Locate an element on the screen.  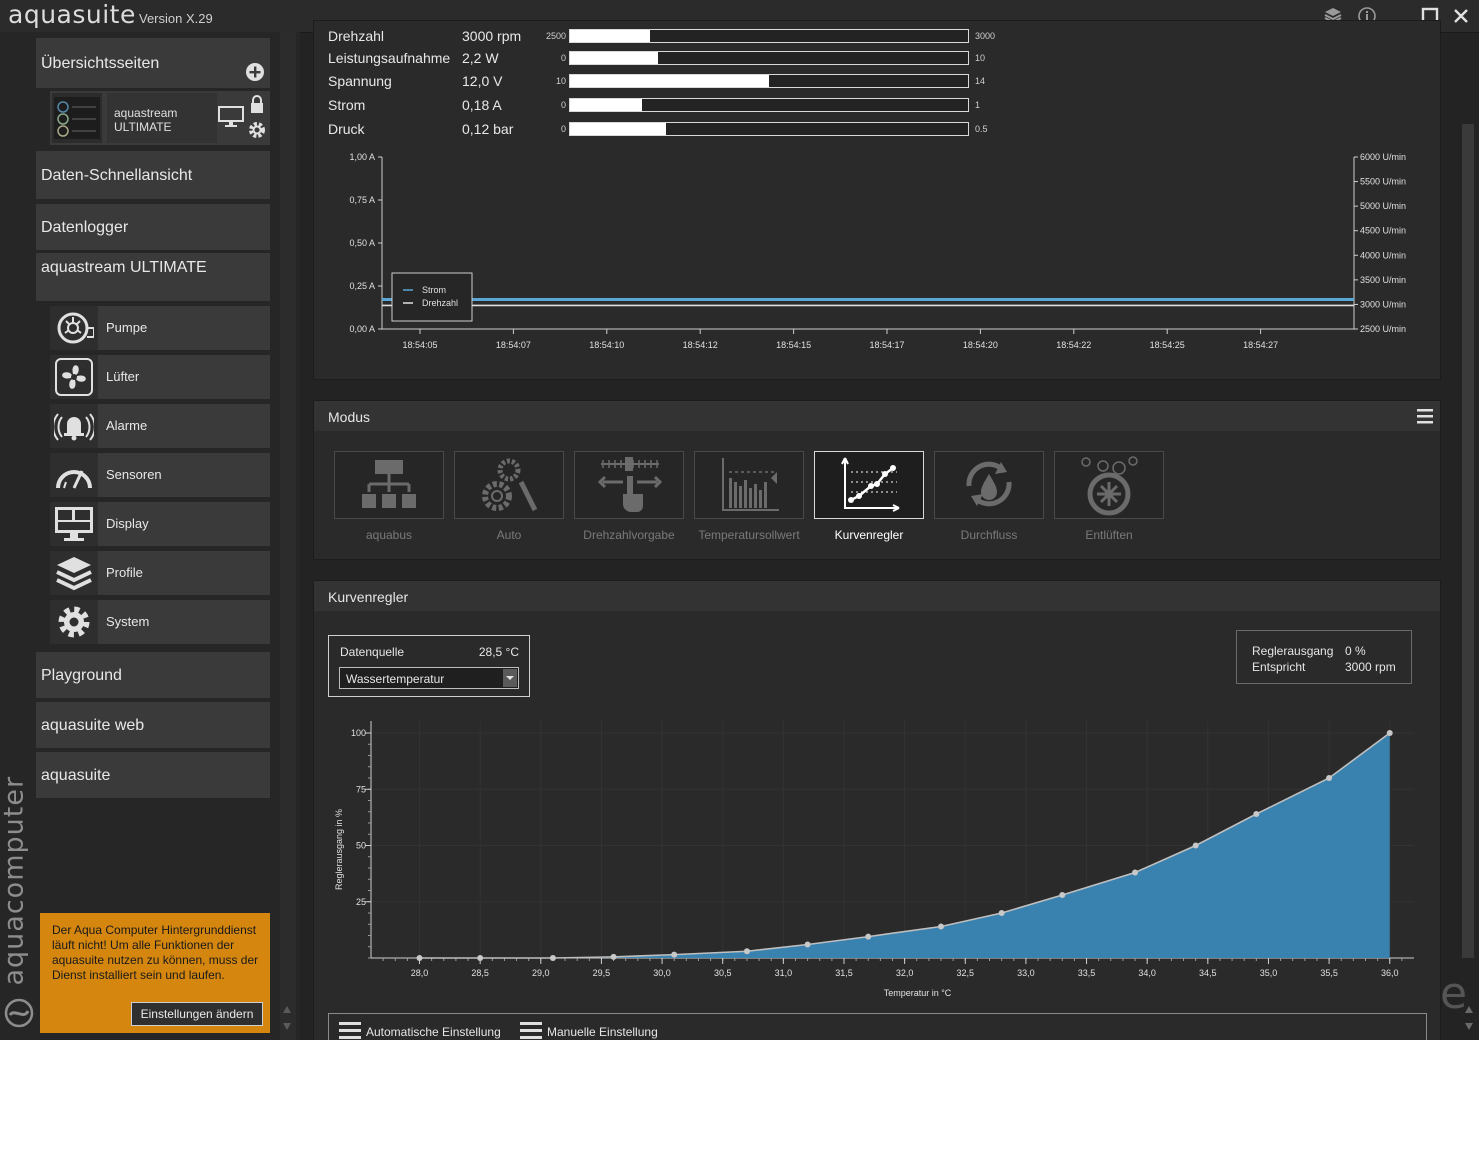
main-scroll-arrows is located at coordinates (1469, 1018).